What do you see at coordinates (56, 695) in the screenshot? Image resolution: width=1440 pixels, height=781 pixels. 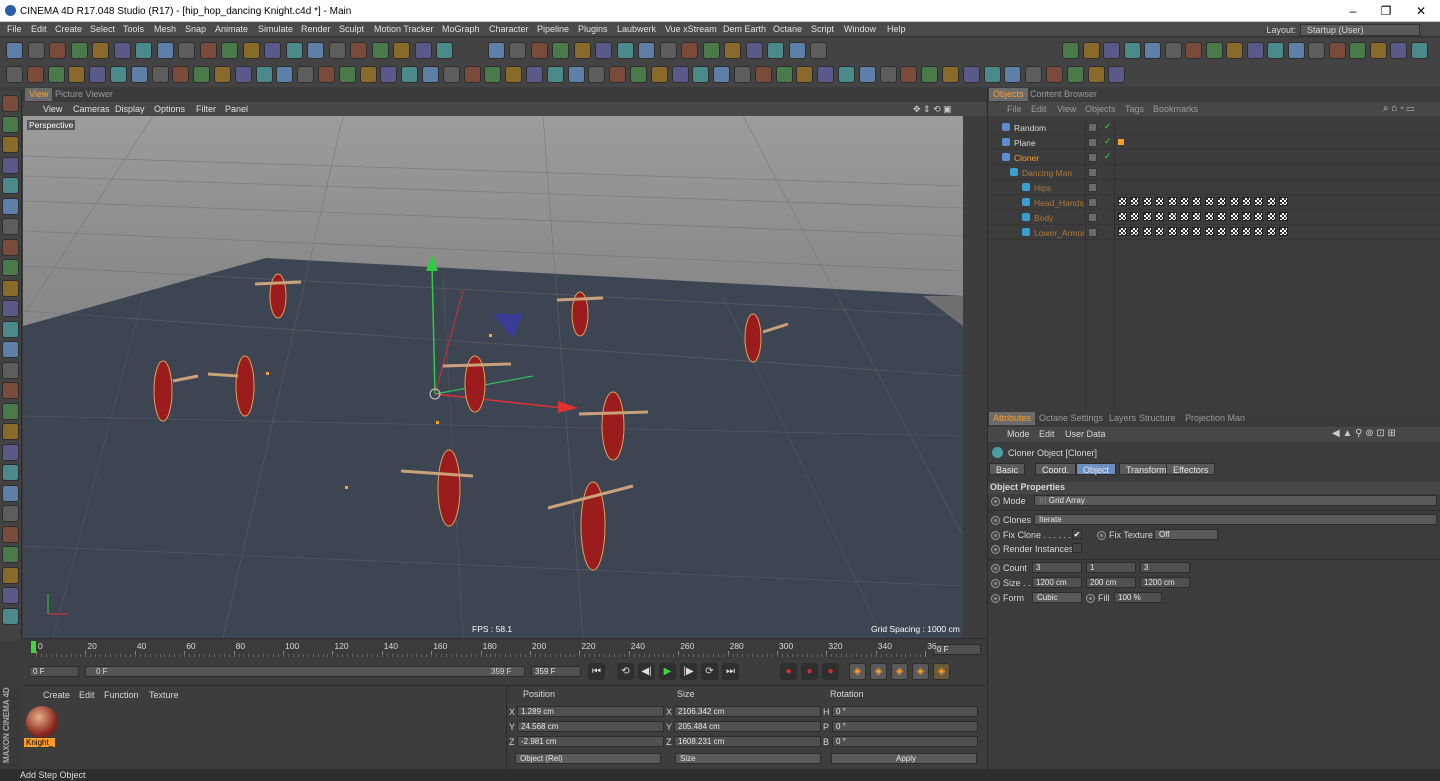 I see `mat-menu-create: Create` at bounding box center [56, 695].